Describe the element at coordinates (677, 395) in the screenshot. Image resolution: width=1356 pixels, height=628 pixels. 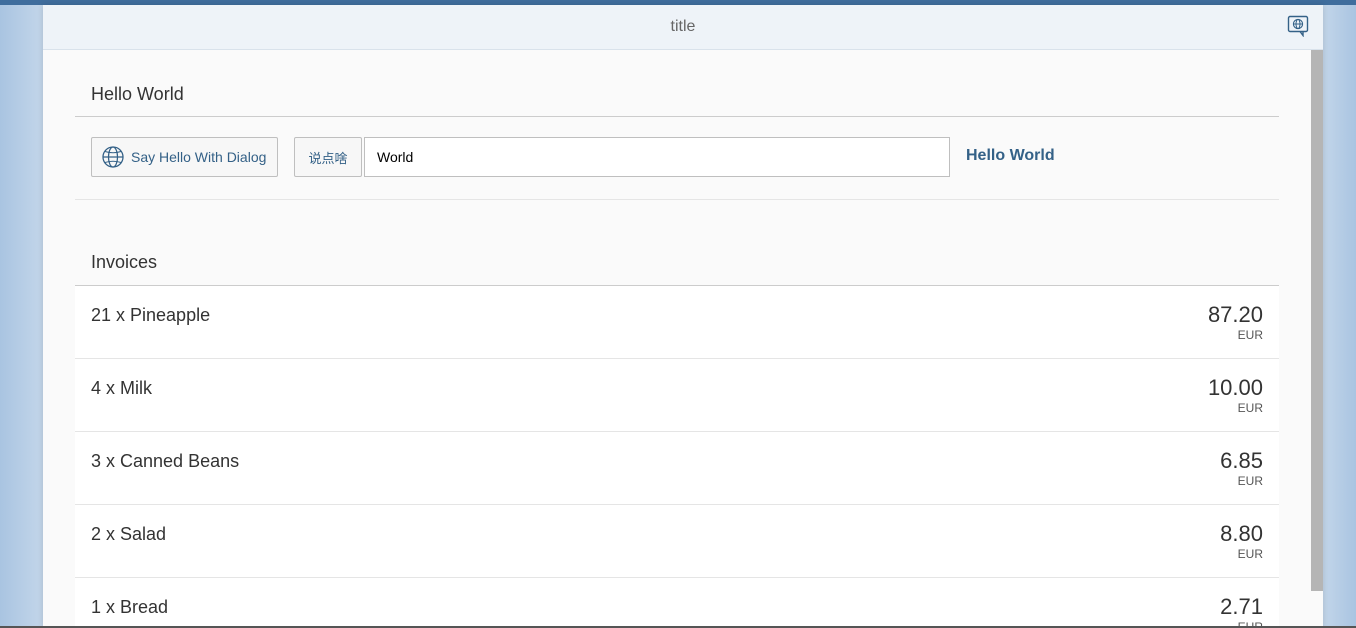
I see `invoice-item: 4 x Milk 10.00 EUR` at that location.